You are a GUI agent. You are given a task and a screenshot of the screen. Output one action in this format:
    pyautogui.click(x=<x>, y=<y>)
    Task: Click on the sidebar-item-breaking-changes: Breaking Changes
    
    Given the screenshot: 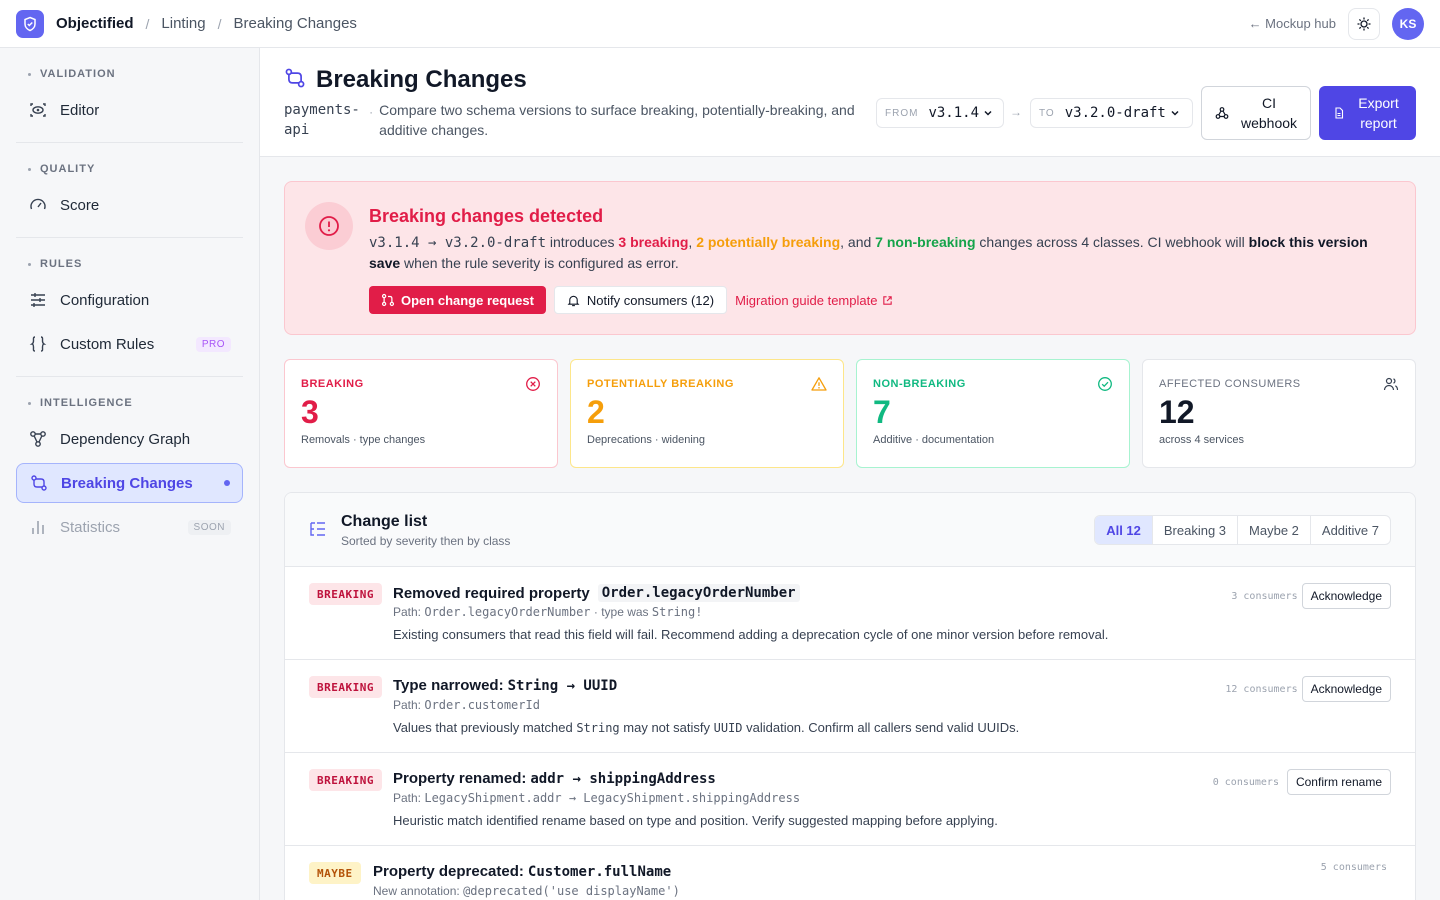 What is the action you would take?
    pyautogui.click(x=129, y=483)
    